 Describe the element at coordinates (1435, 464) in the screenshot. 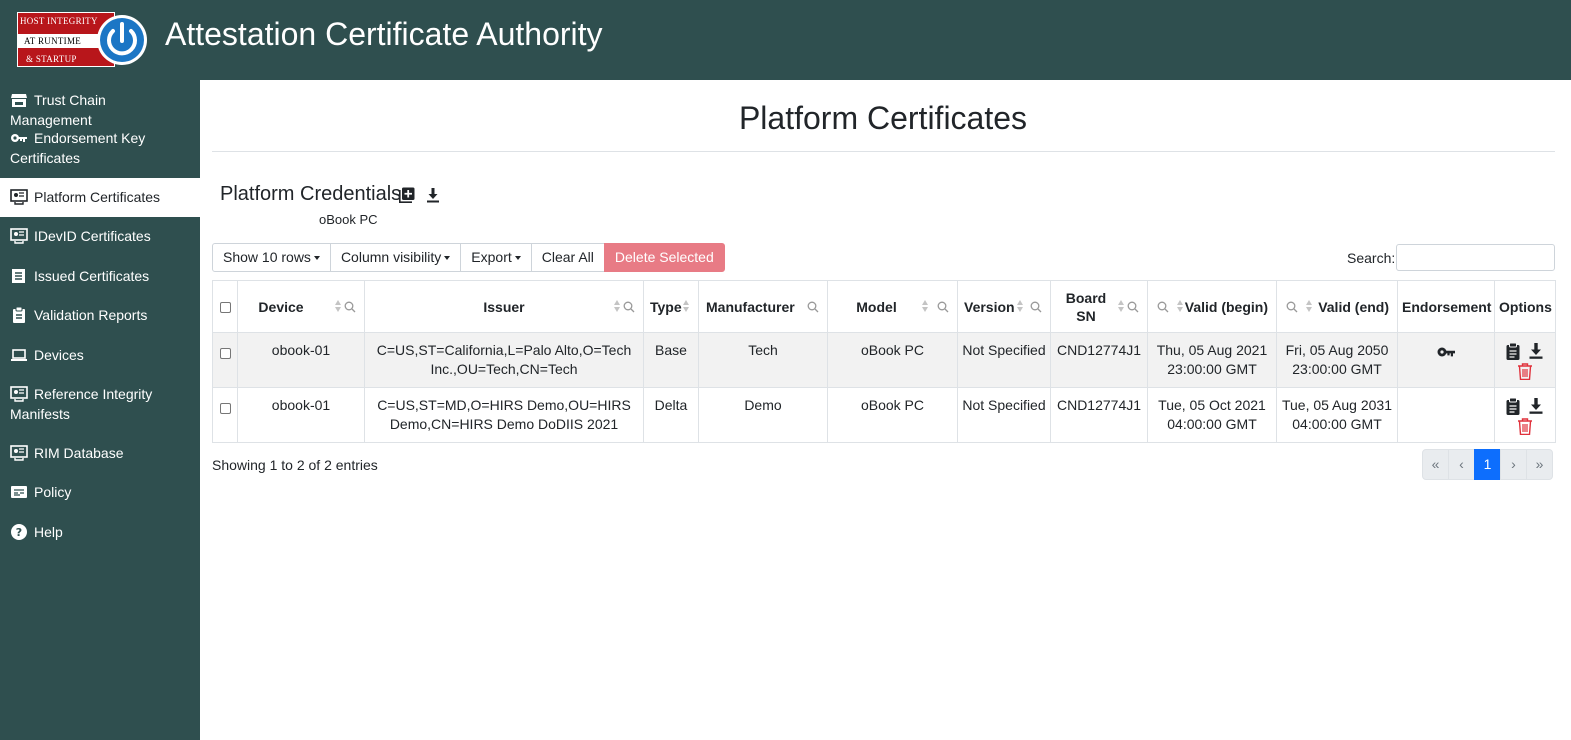

I see `first-page-button: «` at that location.